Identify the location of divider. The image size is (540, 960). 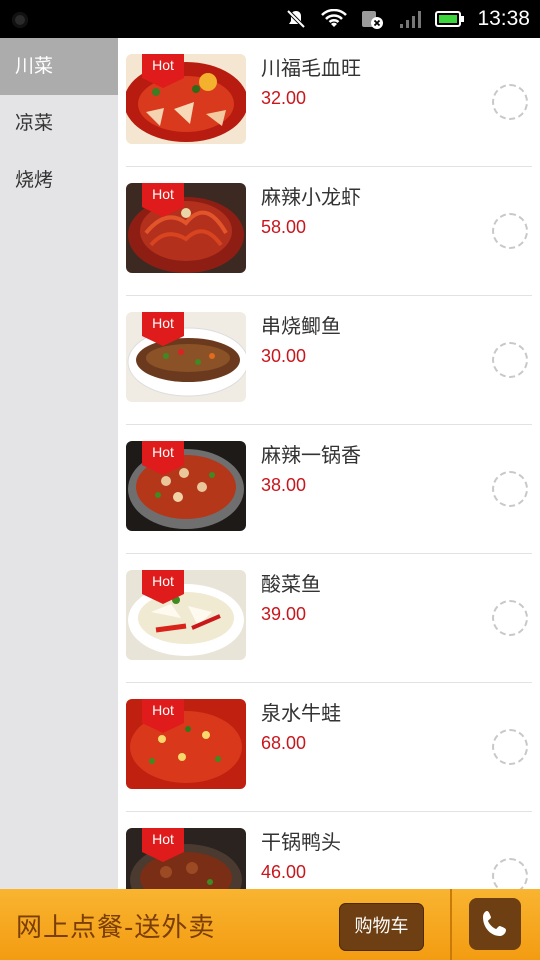
(451, 924).